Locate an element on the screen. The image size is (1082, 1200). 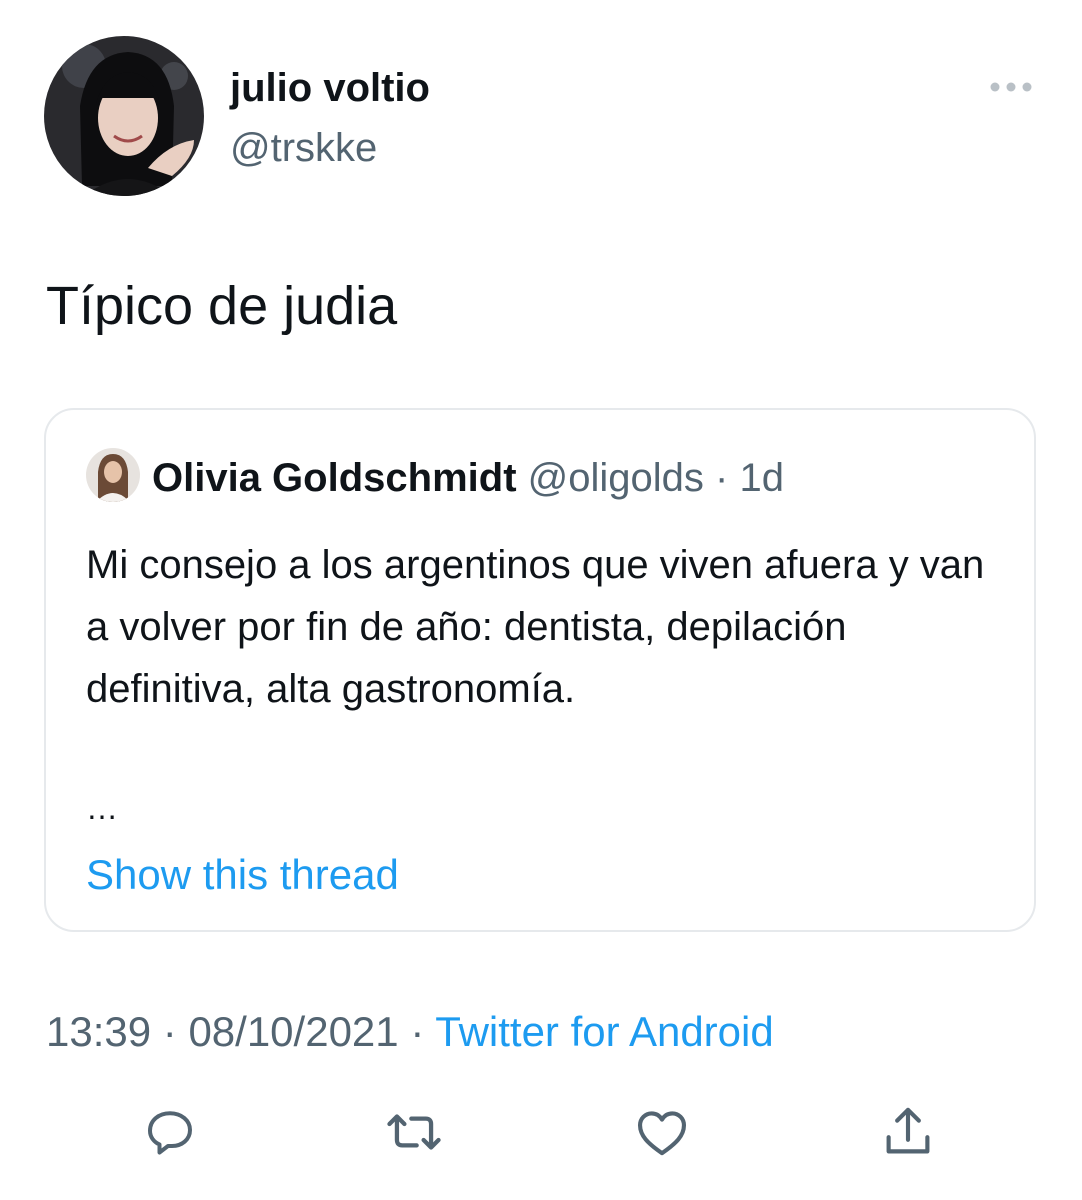
quoted-tweet-age: 1d is located at coordinates (761, 478).